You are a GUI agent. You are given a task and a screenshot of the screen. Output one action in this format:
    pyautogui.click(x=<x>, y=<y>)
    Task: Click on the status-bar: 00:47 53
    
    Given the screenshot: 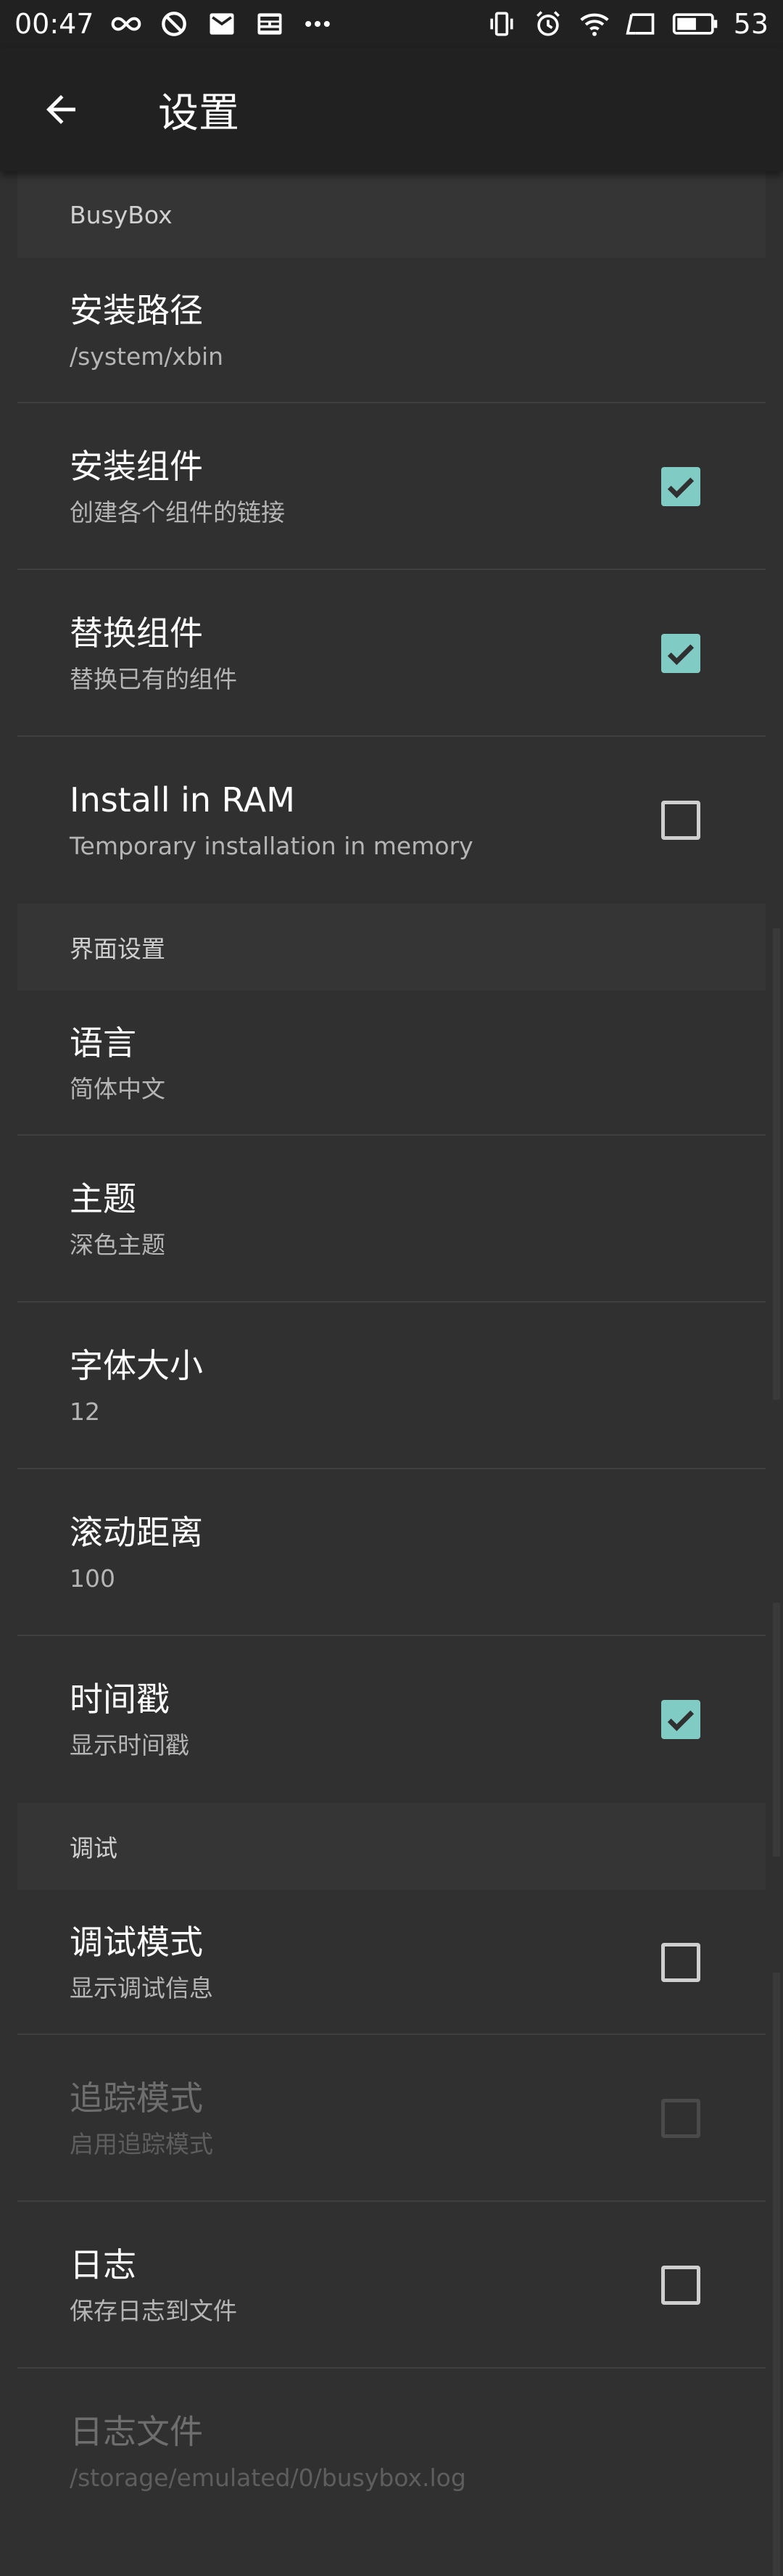 What is the action you would take?
    pyautogui.click(x=391, y=24)
    